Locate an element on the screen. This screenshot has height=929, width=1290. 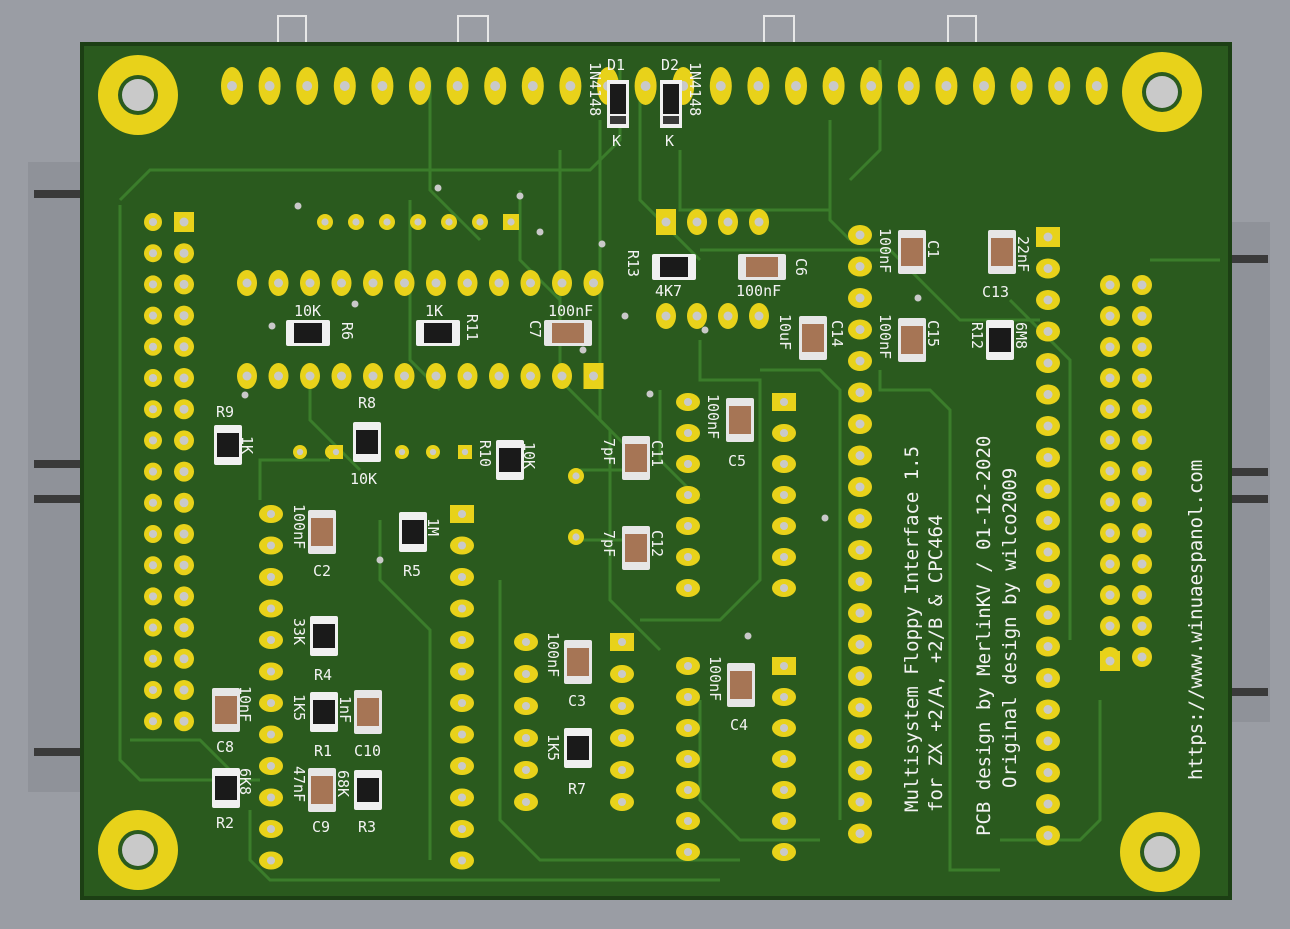
label-c11: C11 is located at coordinates (657, 453).